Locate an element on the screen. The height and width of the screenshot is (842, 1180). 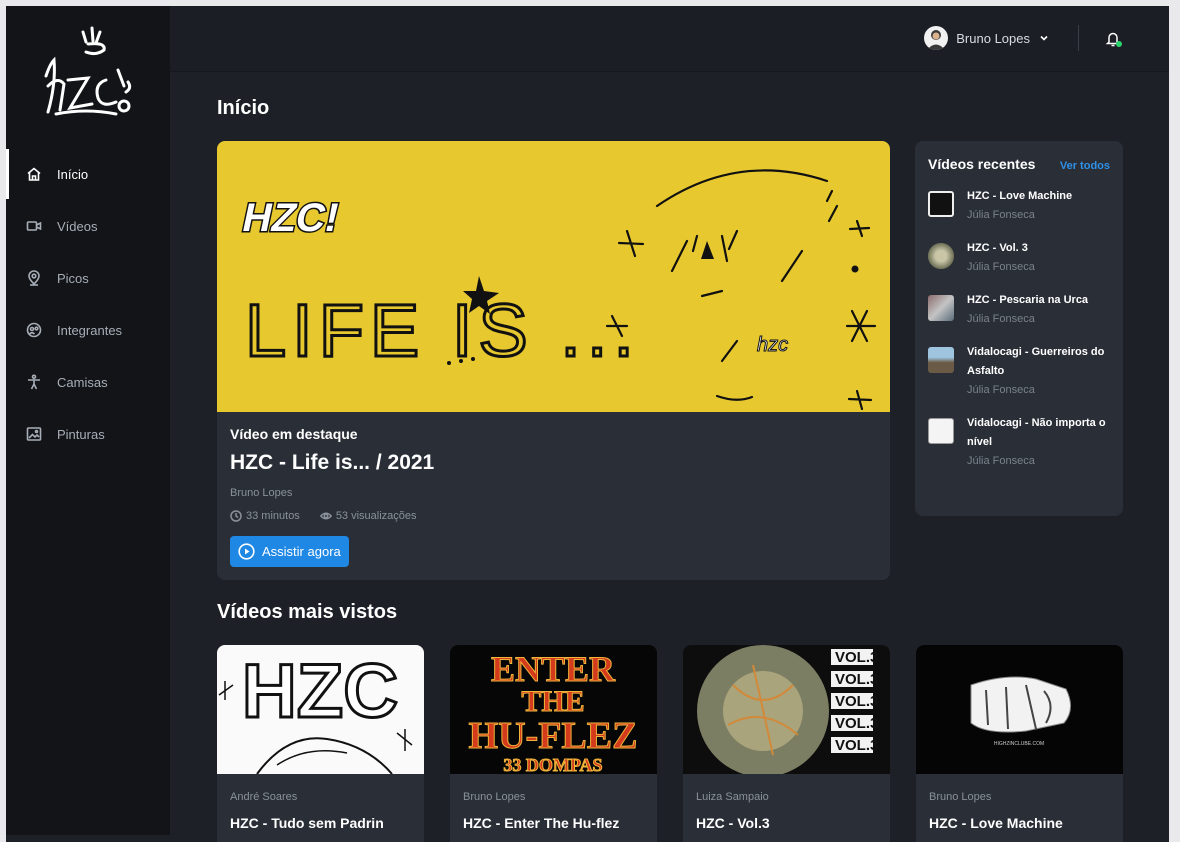
map-pin-icon is located at coordinates (34, 278).